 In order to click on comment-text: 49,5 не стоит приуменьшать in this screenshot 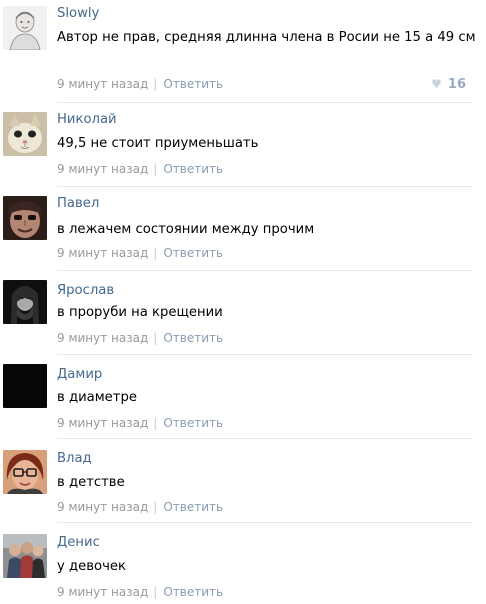, I will do `click(158, 143)`.